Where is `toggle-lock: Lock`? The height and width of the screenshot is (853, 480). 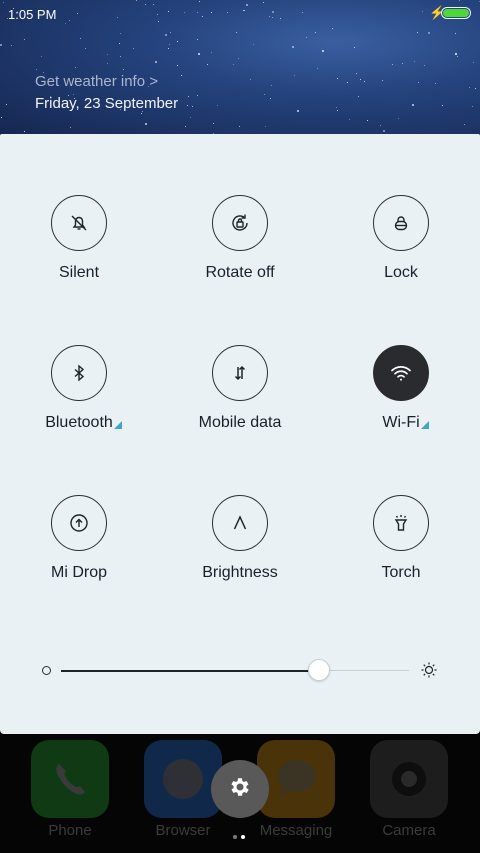
toggle-lock: Lock is located at coordinates (401, 238).